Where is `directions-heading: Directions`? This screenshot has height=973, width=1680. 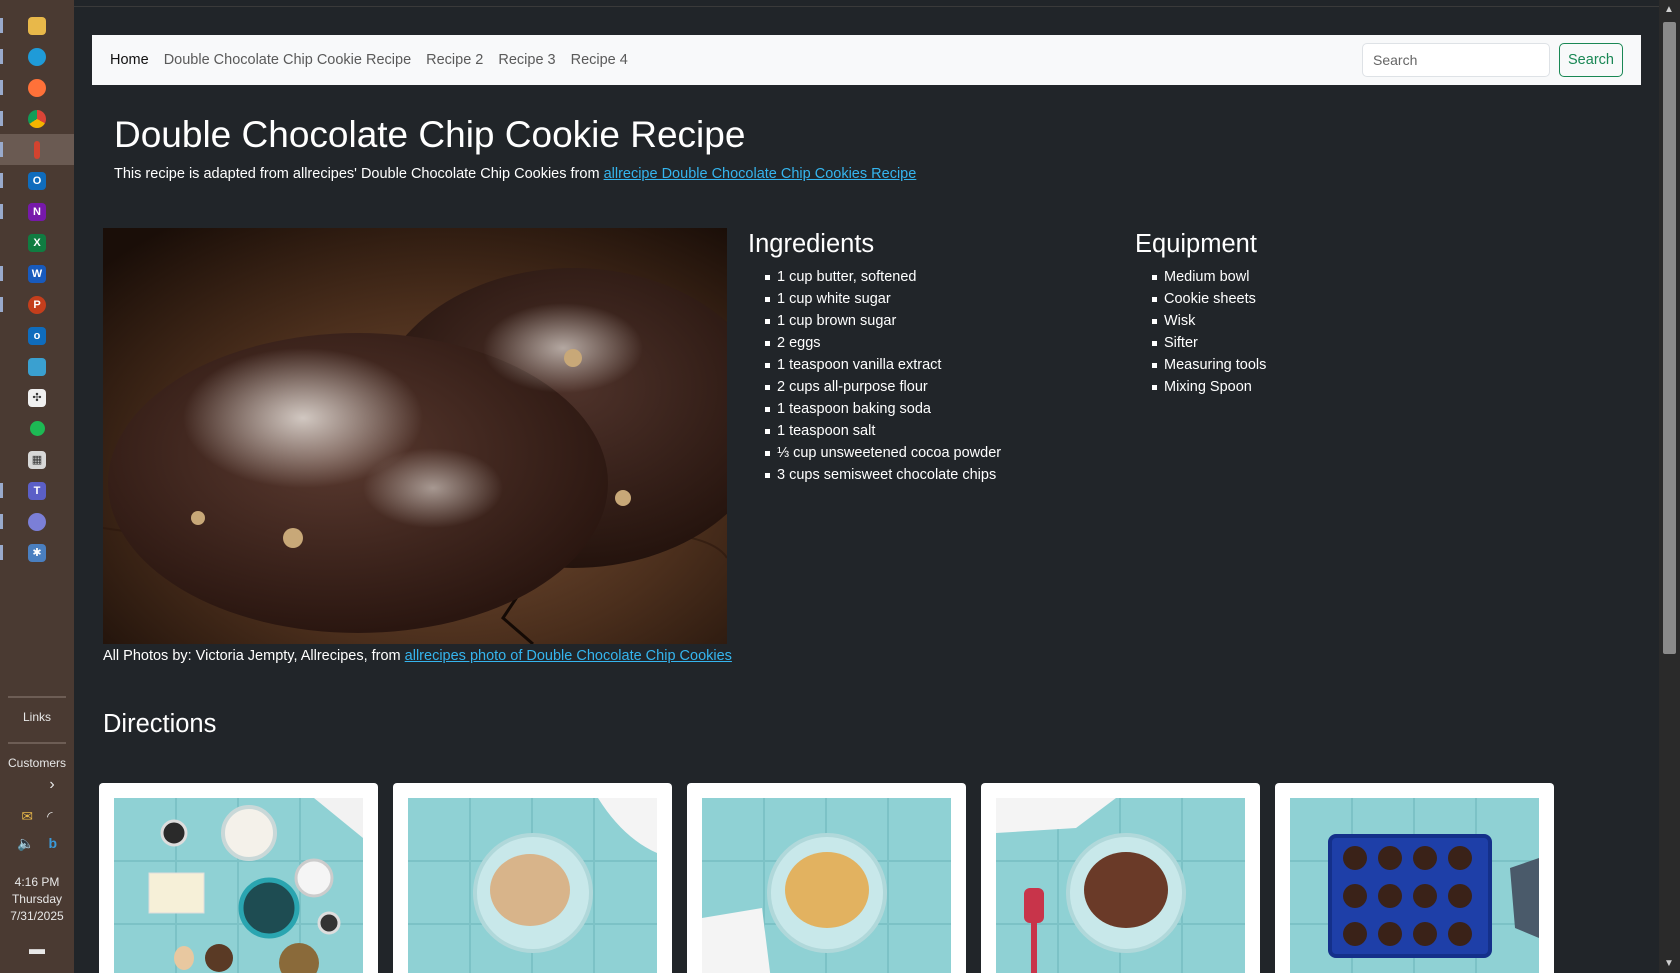
directions-heading: Directions is located at coordinates (160, 724).